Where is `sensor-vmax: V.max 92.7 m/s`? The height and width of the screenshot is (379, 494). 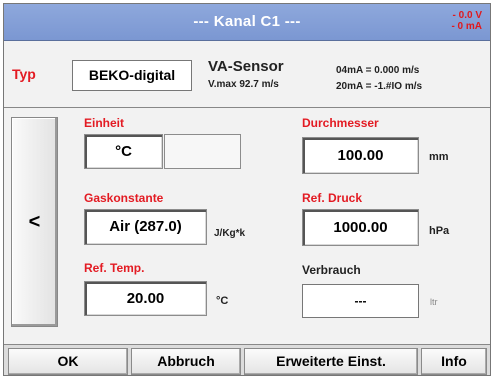
sensor-vmax: V.max 92.7 m/s is located at coordinates (243, 84).